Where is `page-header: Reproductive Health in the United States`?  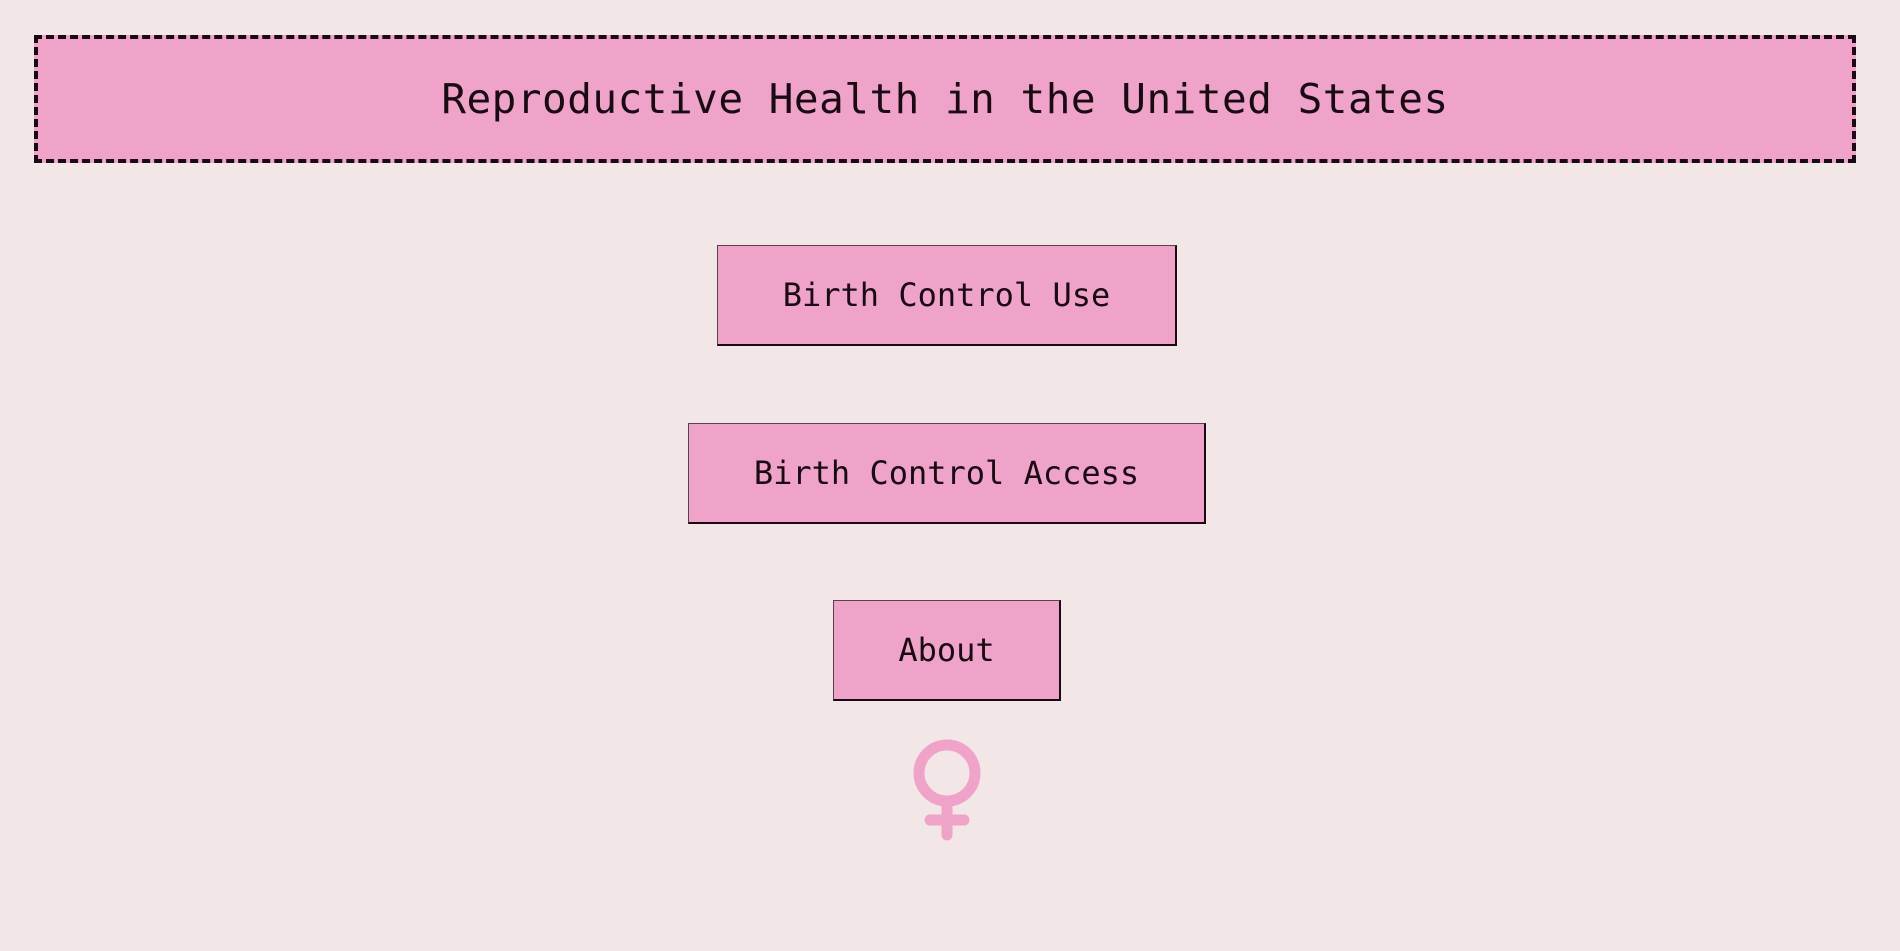 page-header: Reproductive Health in the United States is located at coordinates (945, 99).